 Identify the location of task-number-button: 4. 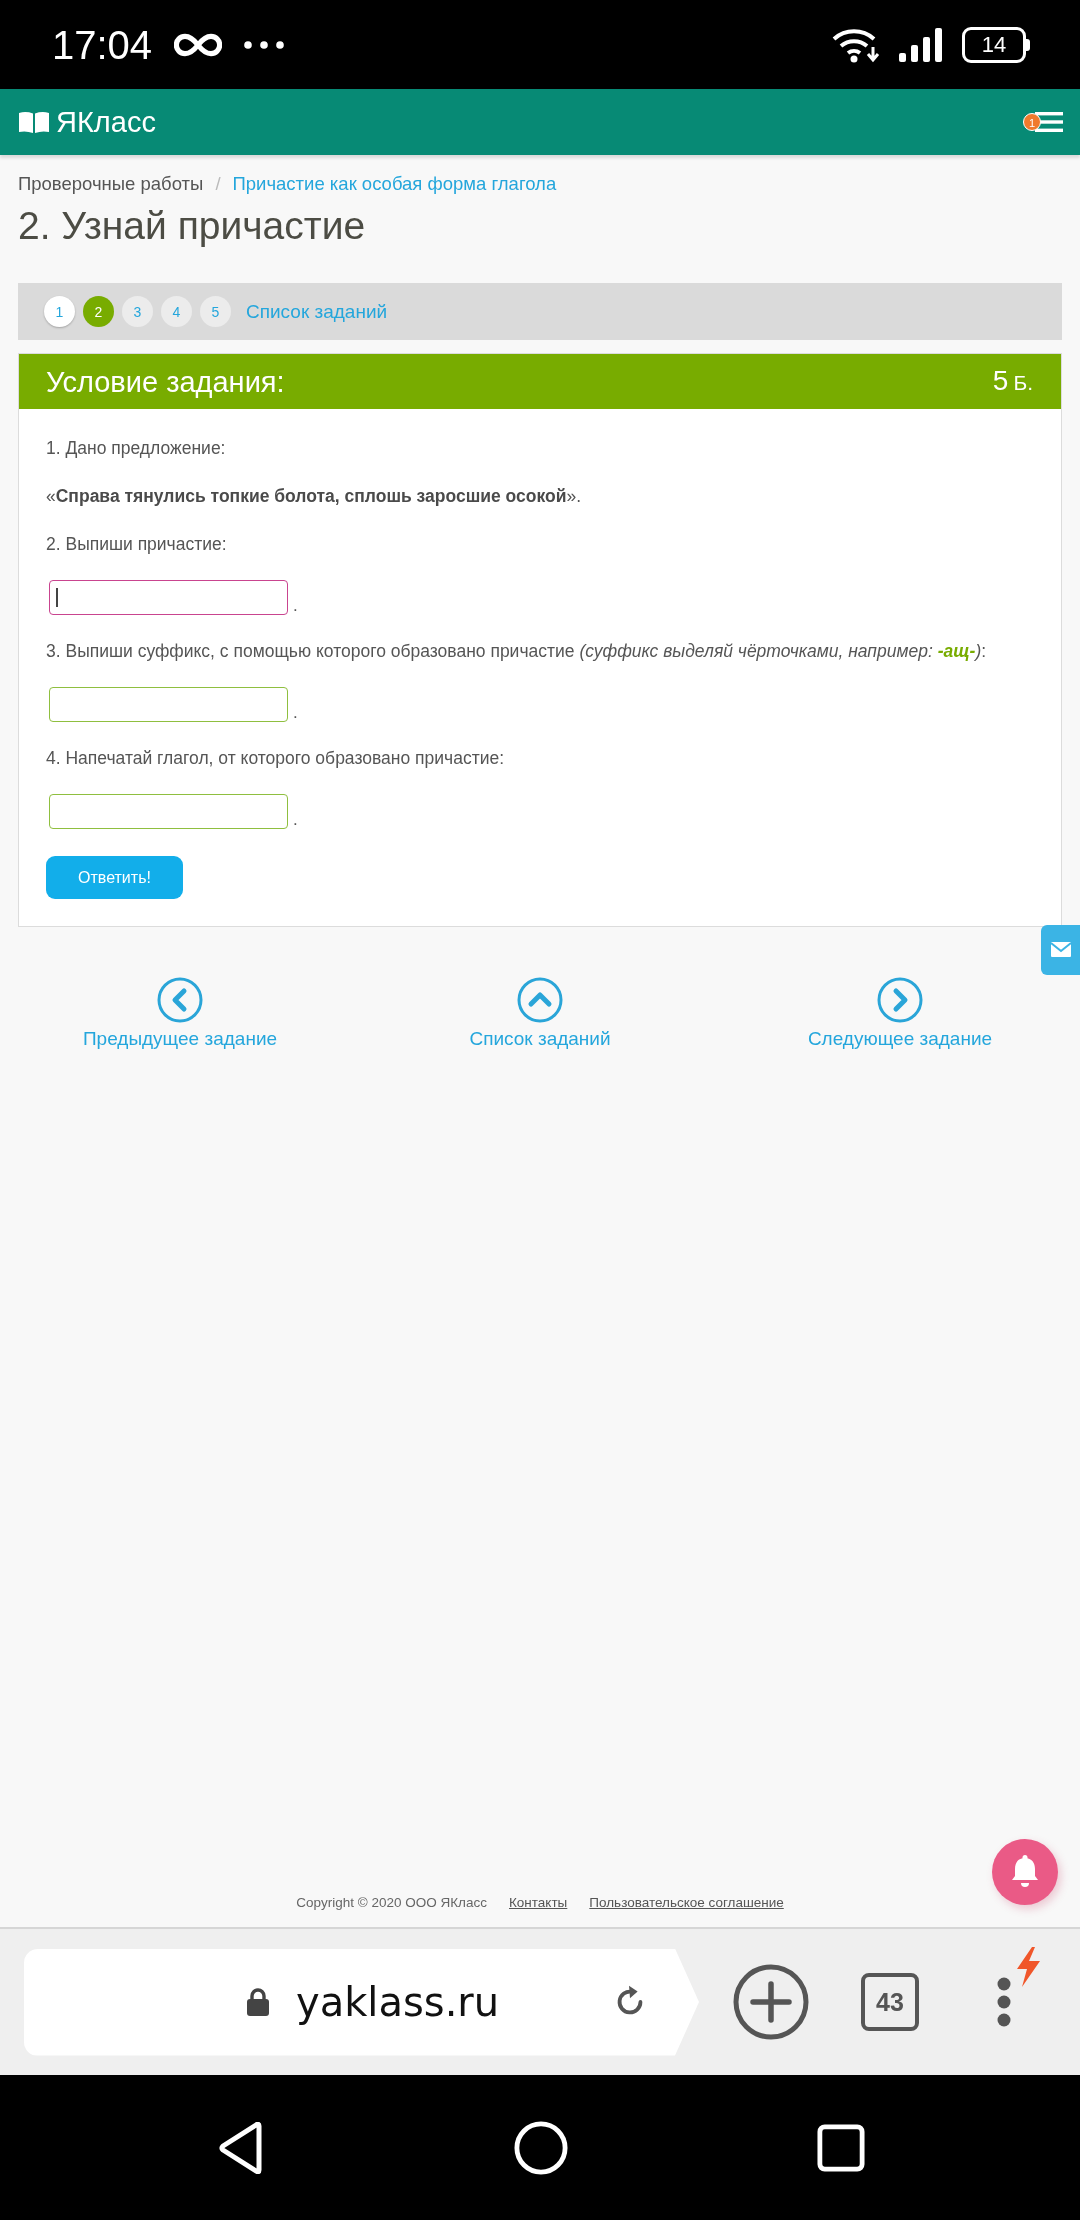
(176, 311).